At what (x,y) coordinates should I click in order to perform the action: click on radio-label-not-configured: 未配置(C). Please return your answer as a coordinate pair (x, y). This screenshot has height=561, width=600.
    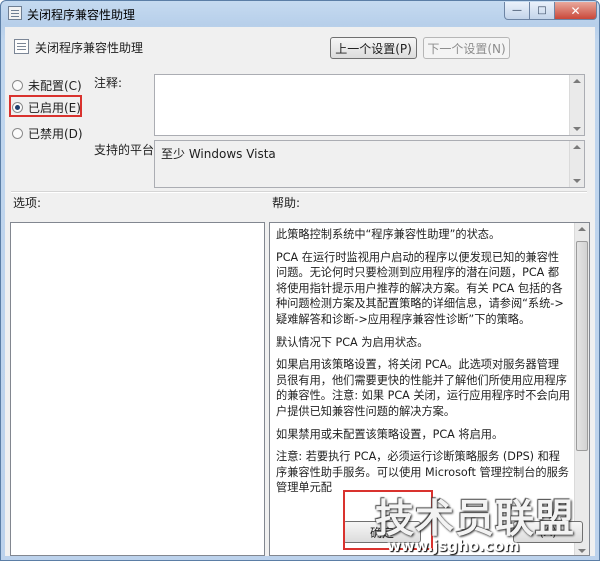
    Looking at the image, I should click on (55, 85).